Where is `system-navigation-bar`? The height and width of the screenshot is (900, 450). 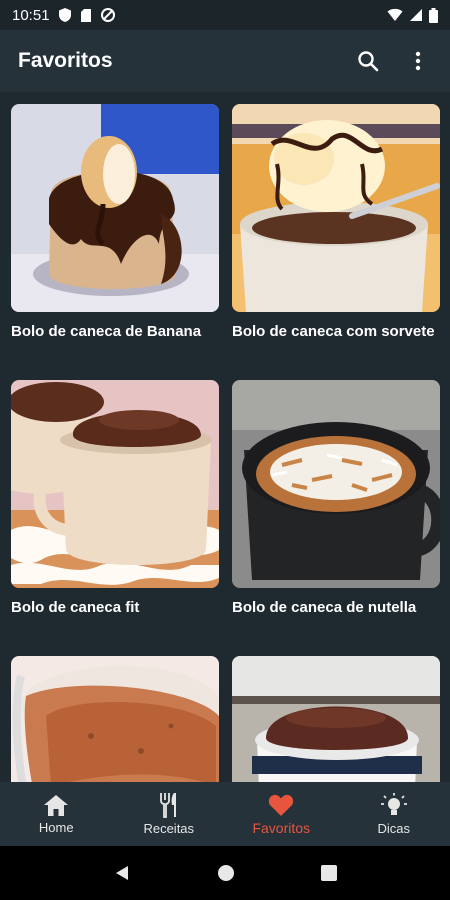 system-navigation-bar is located at coordinates (225, 873).